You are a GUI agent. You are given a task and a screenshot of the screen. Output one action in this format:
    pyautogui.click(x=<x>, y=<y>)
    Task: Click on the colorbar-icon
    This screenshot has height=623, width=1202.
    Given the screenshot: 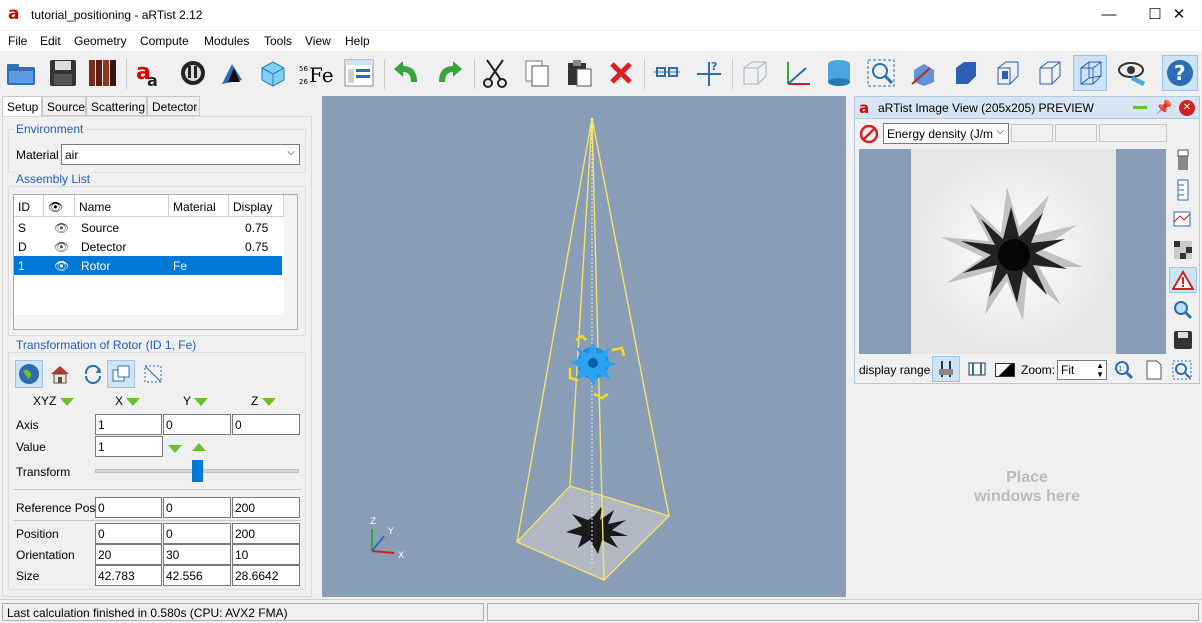 What is the action you would take?
    pyautogui.click(x=1183, y=160)
    